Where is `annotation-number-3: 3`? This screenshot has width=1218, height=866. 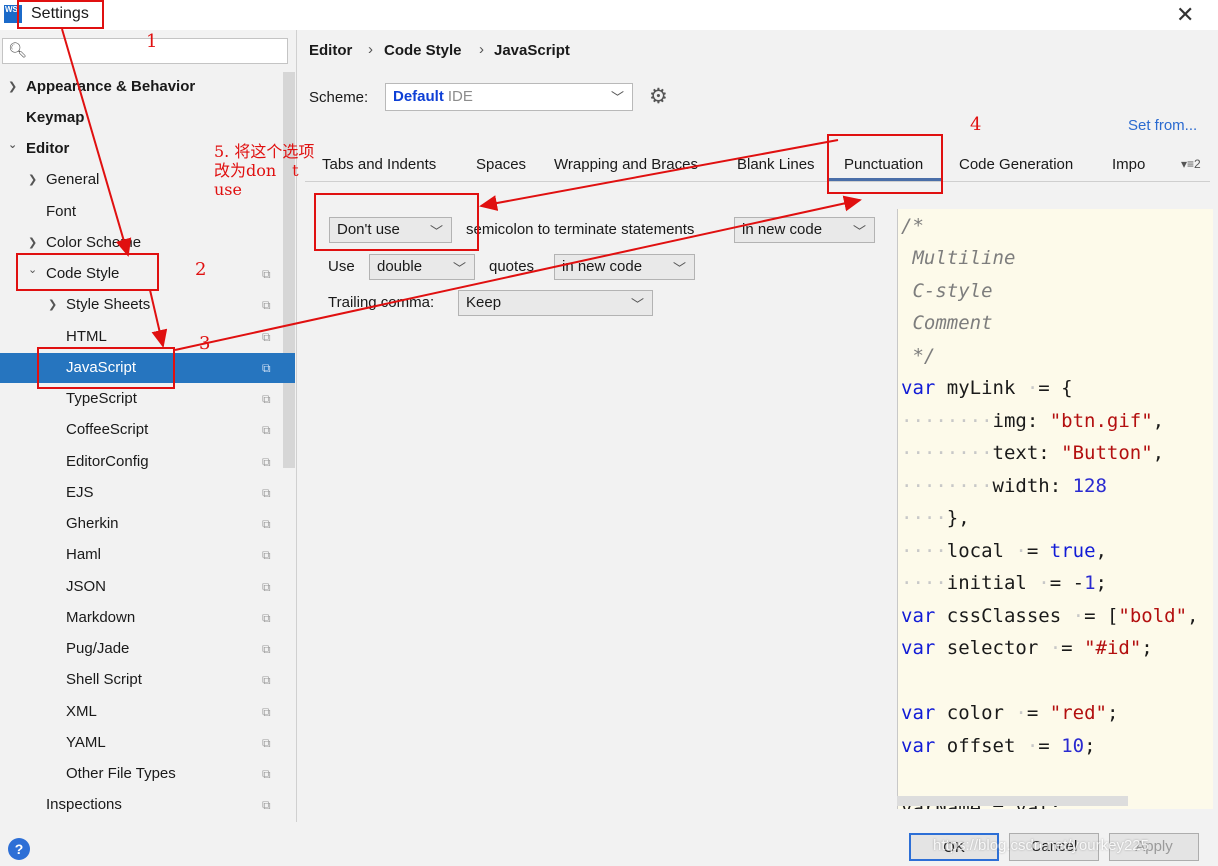 annotation-number-3: 3 is located at coordinates (205, 343).